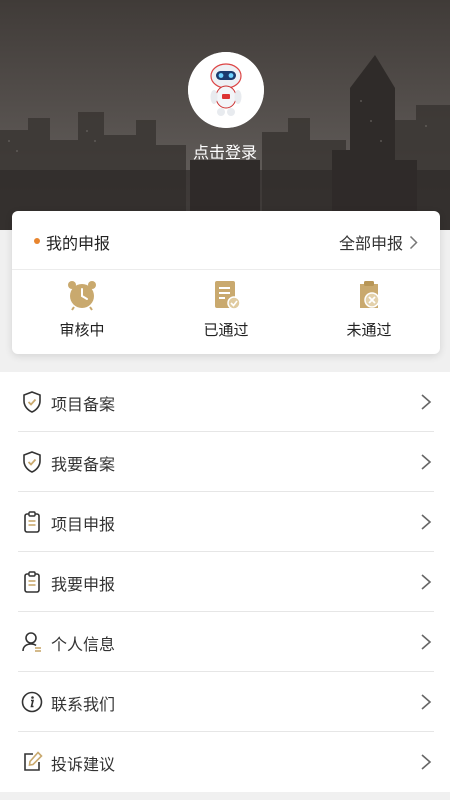 This screenshot has height=800, width=450. Describe the element at coordinates (83, 644) in the screenshot. I see `menu-item-label: 个人信息` at that location.